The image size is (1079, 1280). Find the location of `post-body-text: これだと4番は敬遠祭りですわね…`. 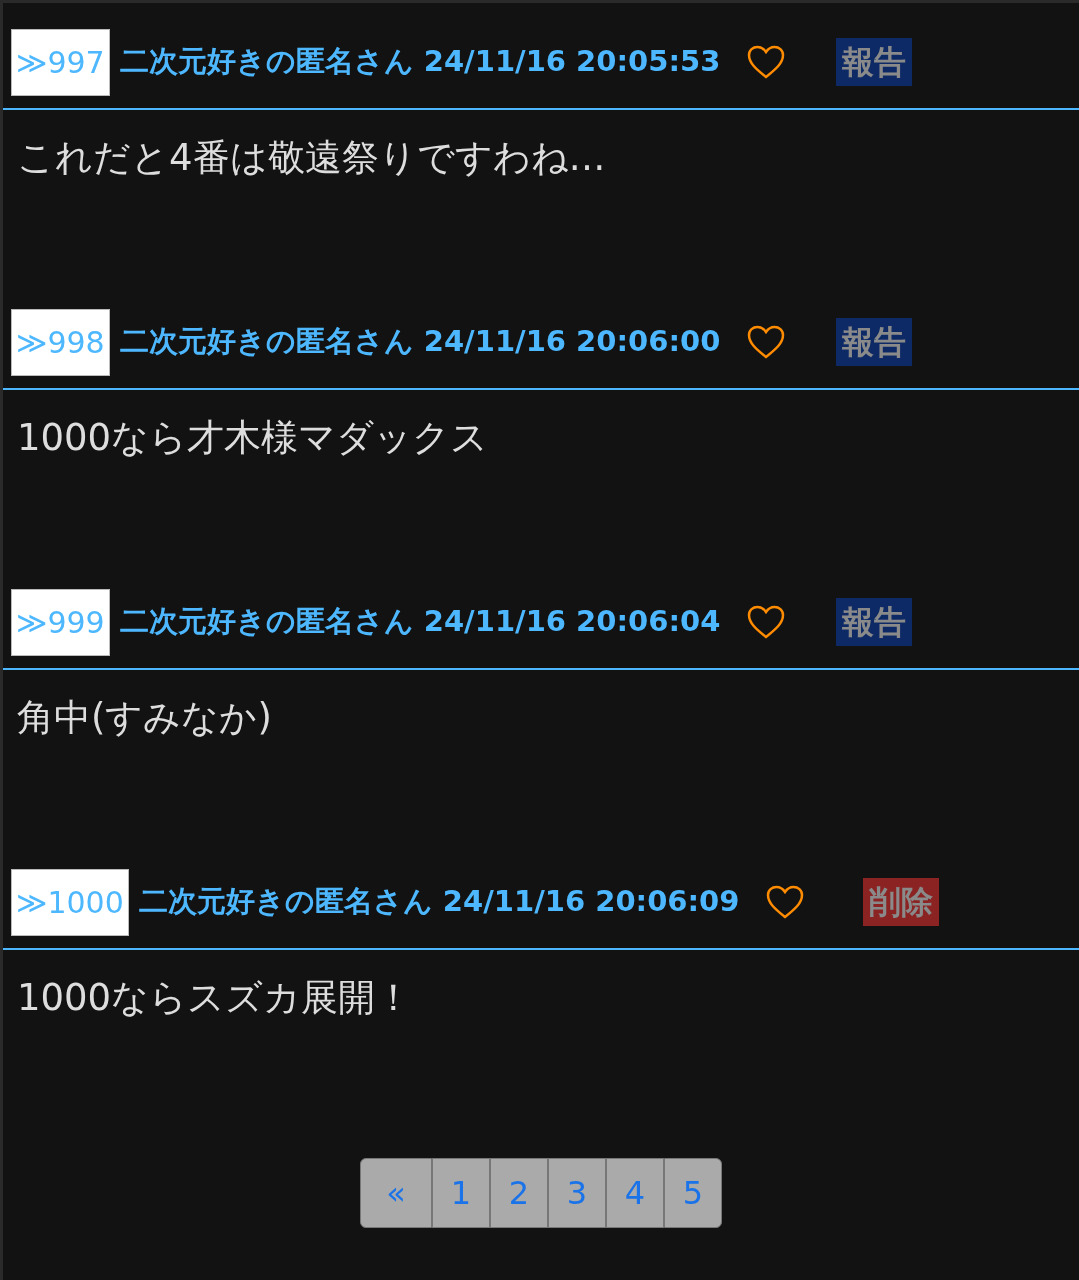

post-body-text: これだと4番は敬遠祭りですわね… is located at coordinates (311, 158).